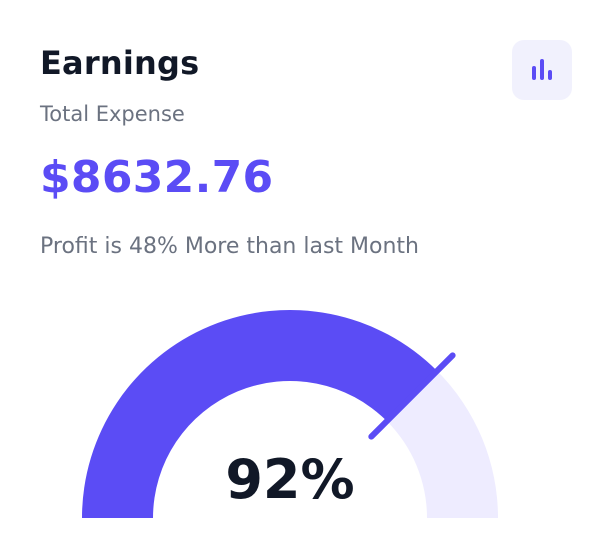 This screenshot has height=560, width=612. What do you see at coordinates (120, 63) in the screenshot?
I see `card-title: Earnings` at bounding box center [120, 63].